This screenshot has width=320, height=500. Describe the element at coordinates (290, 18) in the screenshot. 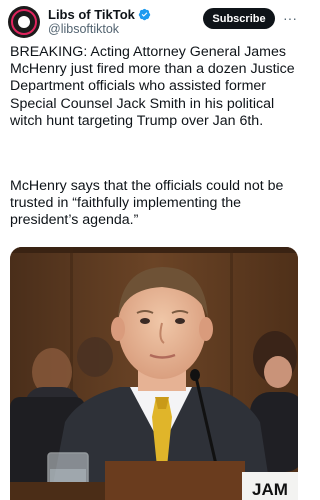

I see `more-options-icon: ···` at that location.